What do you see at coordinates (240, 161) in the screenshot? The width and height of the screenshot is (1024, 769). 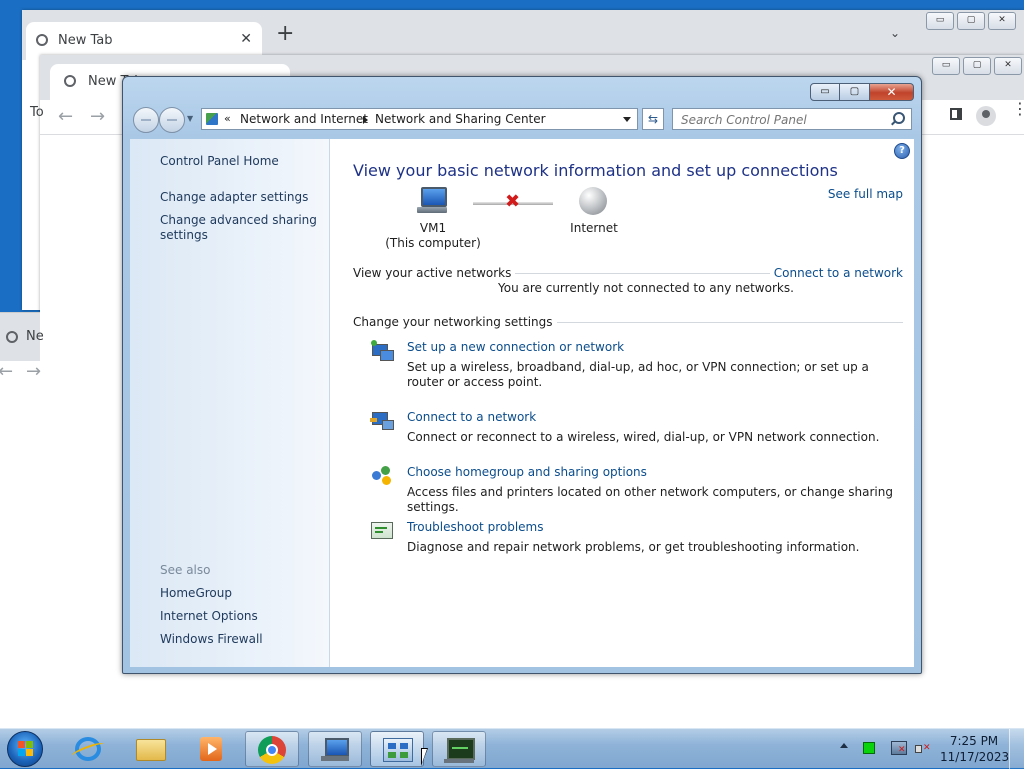 I see `control-panel-home-link: Control Panel Home` at bounding box center [240, 161].